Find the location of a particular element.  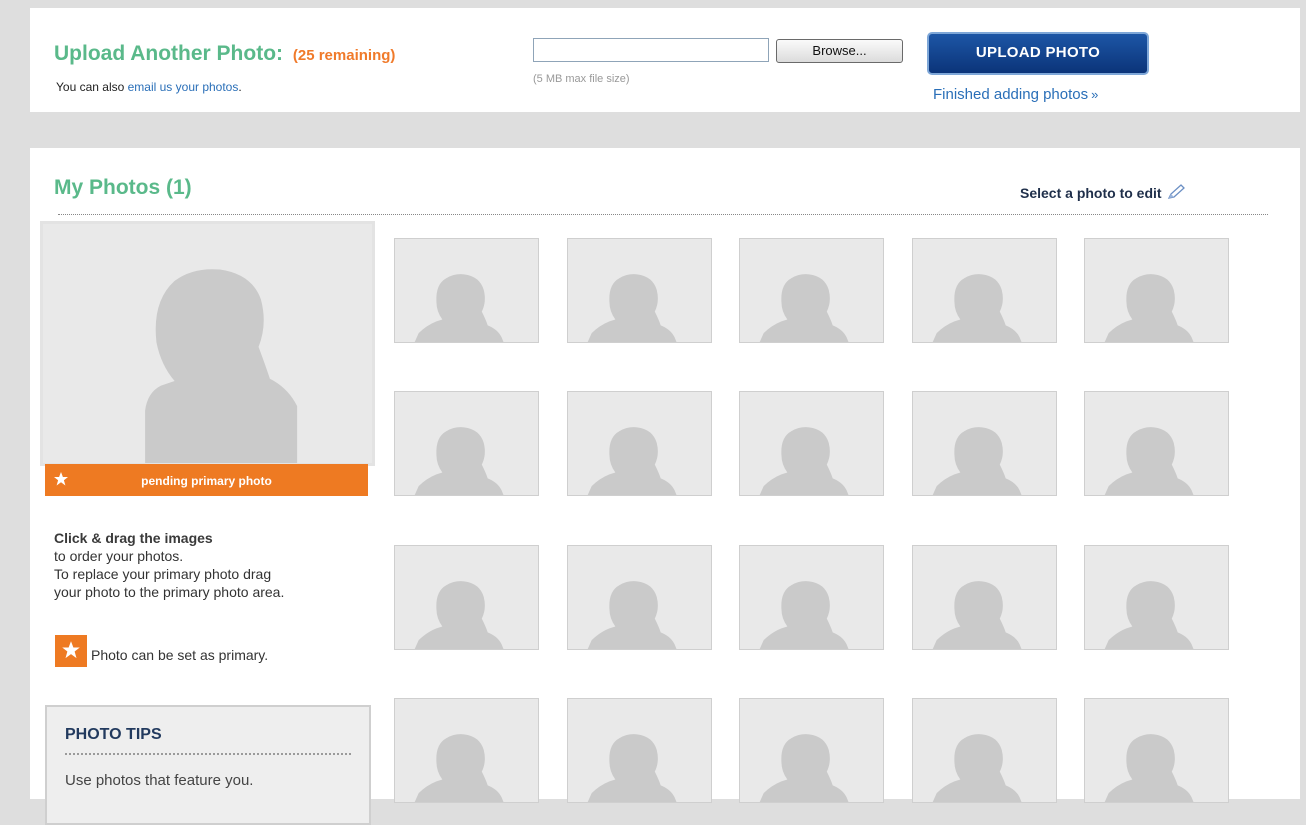

drag-line-3: your photo to the primary photo area. is located at coordinates (169, 592).